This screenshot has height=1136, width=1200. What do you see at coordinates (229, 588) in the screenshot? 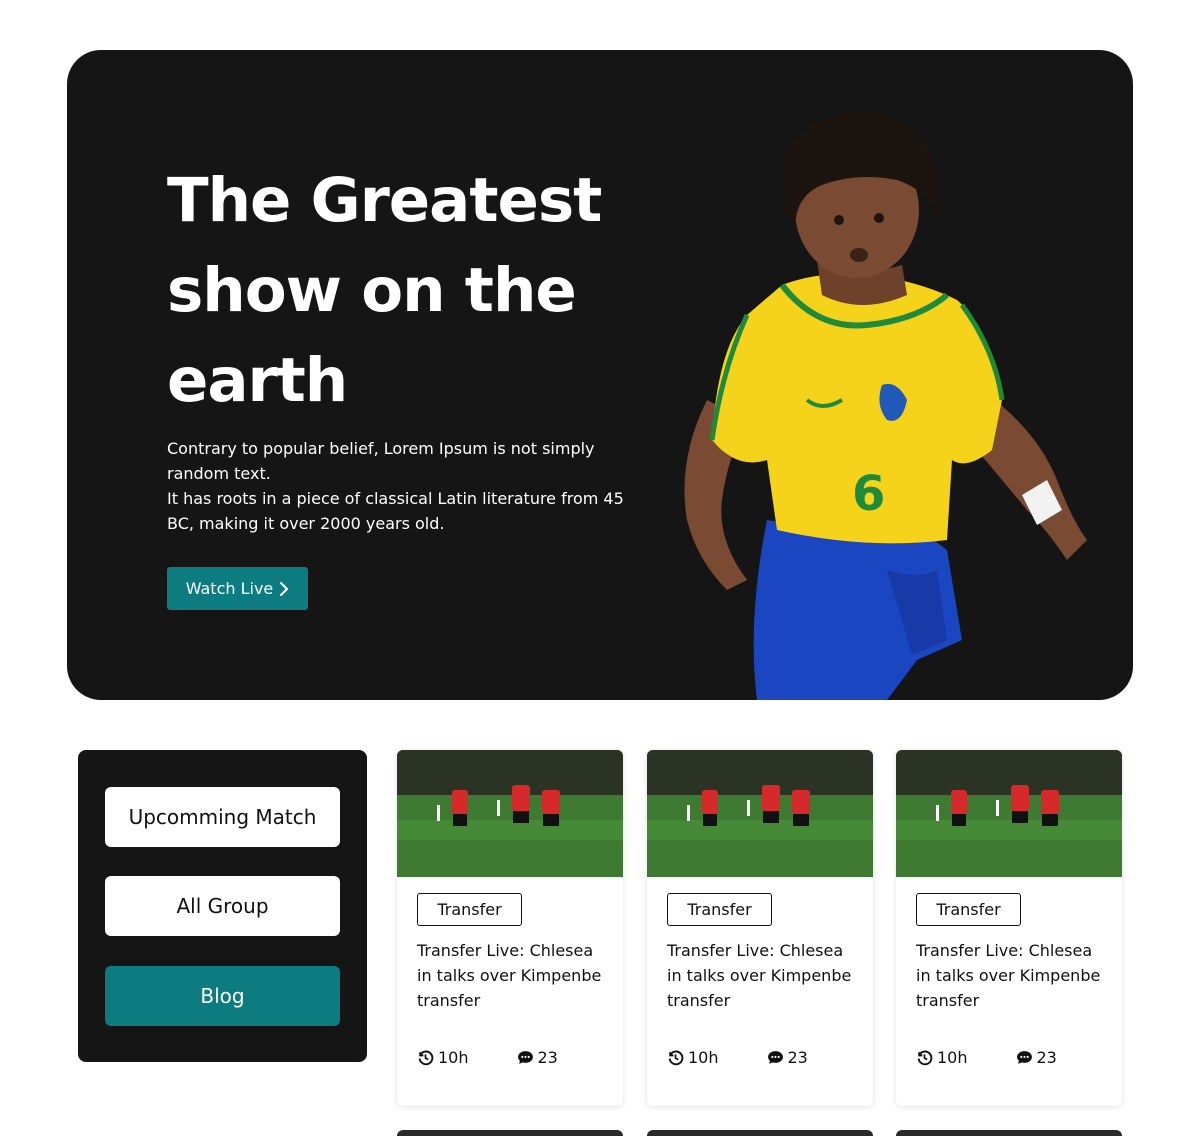
I see `watch-live-label: Watch Live` at bounding box center [229, 588].